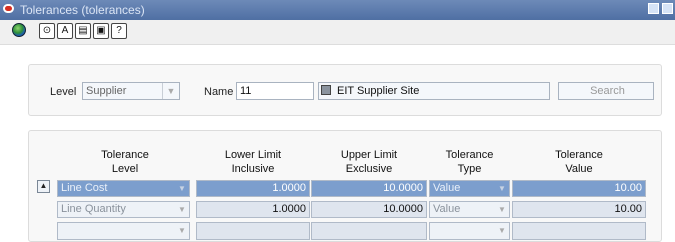 The height and width of the screenshot is (242, 675). What do you see at coordinates (123, 231) in the screenshot?
I see `level-cell` at bounding box center [123, 231].